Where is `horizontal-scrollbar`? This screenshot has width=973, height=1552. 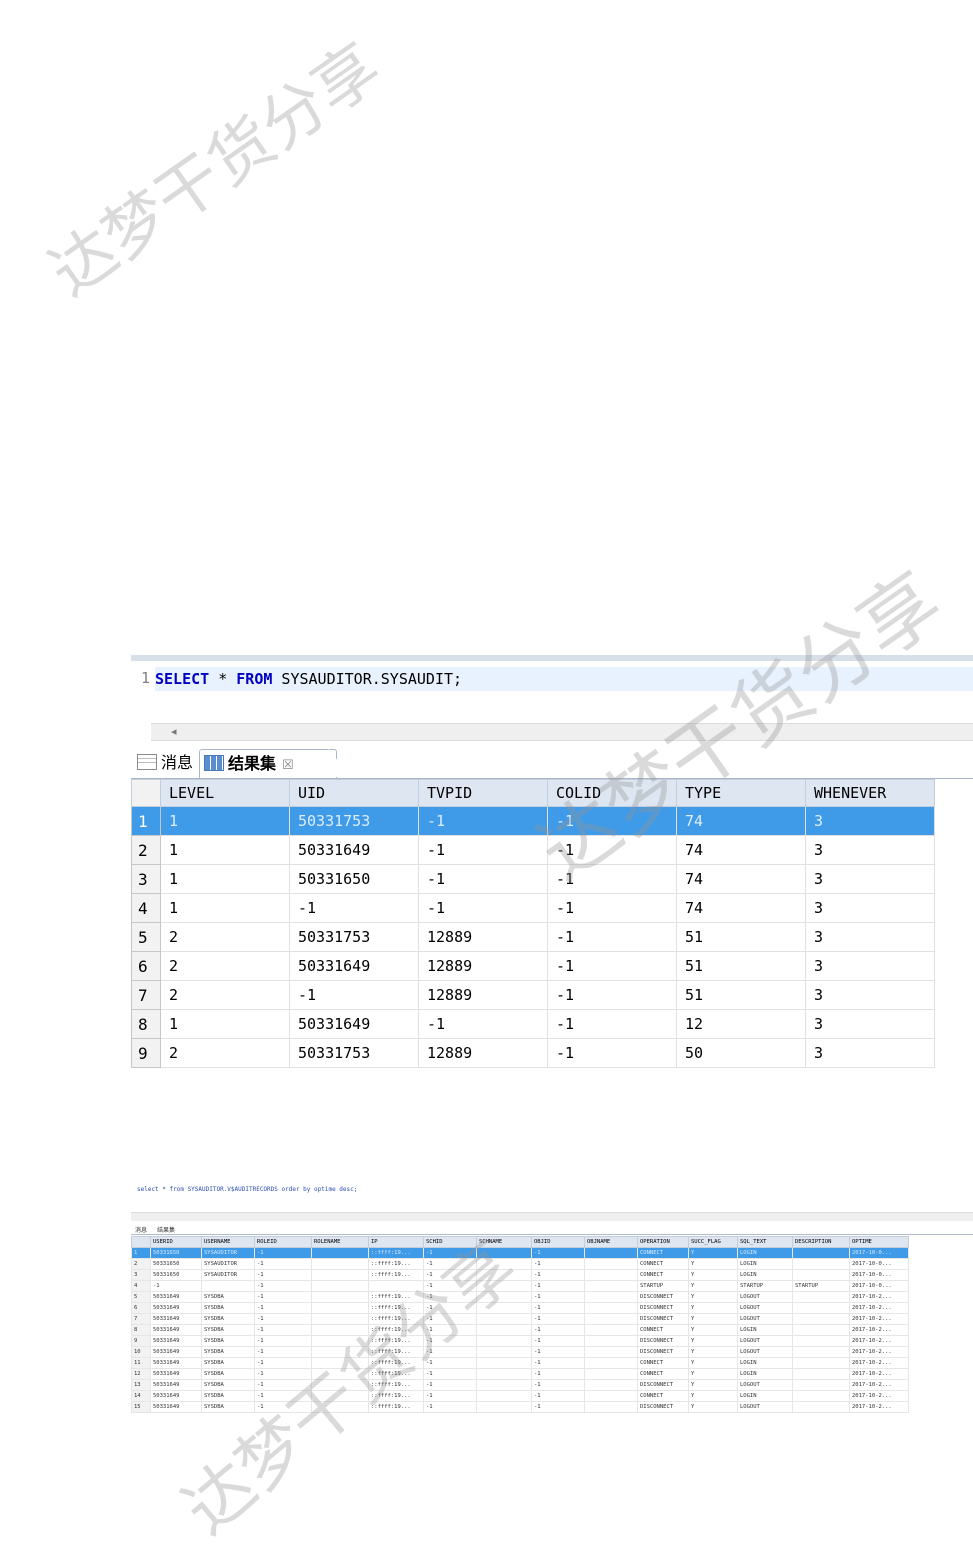
horizontal-scrollbar is located at coordinates (552, 1216).